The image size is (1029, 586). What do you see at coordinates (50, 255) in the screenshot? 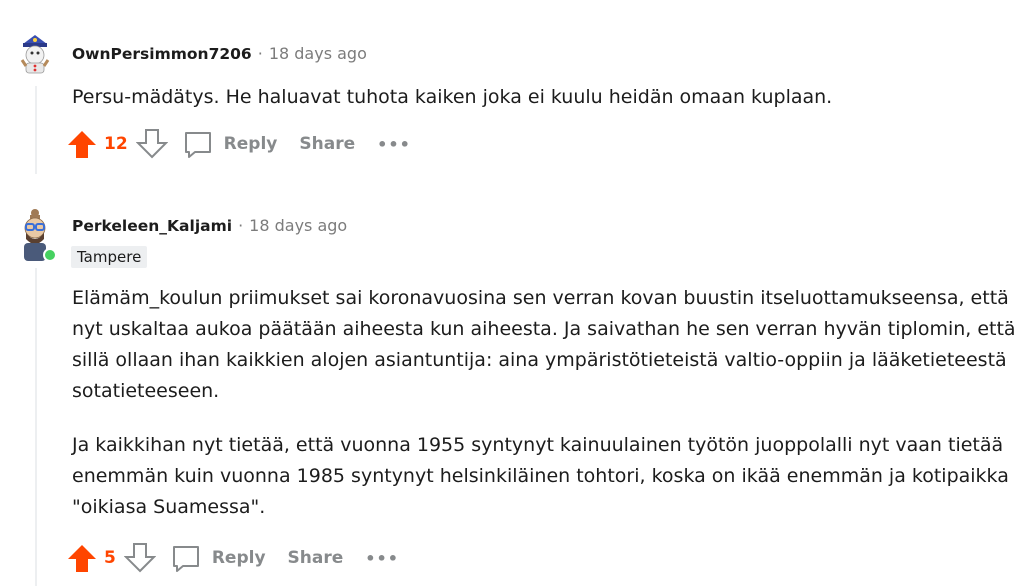
I see `online-status-icon` at bounding box center [50, 255].